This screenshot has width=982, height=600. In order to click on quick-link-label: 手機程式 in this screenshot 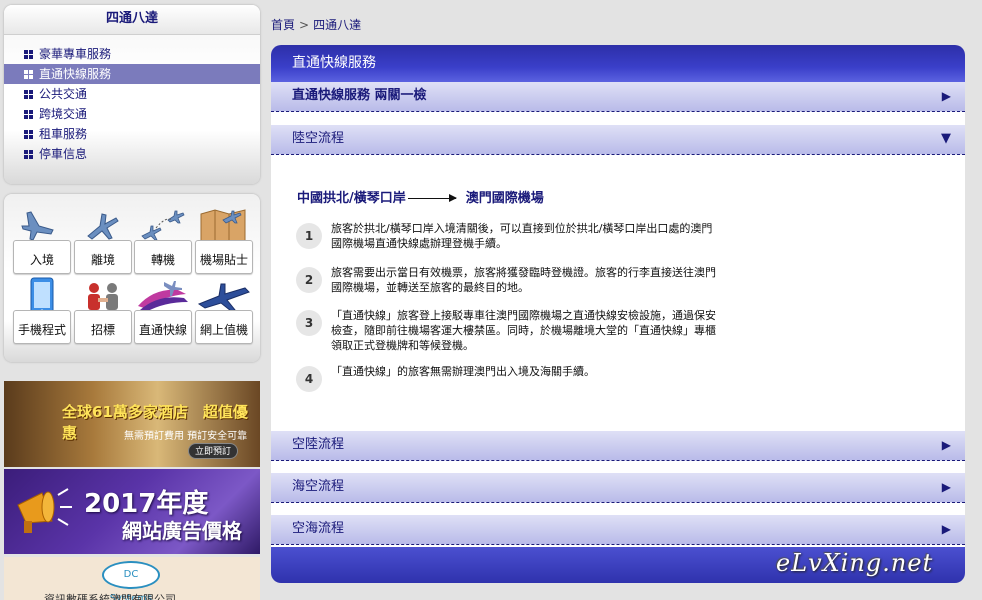, I will do `click(42, 327)`.